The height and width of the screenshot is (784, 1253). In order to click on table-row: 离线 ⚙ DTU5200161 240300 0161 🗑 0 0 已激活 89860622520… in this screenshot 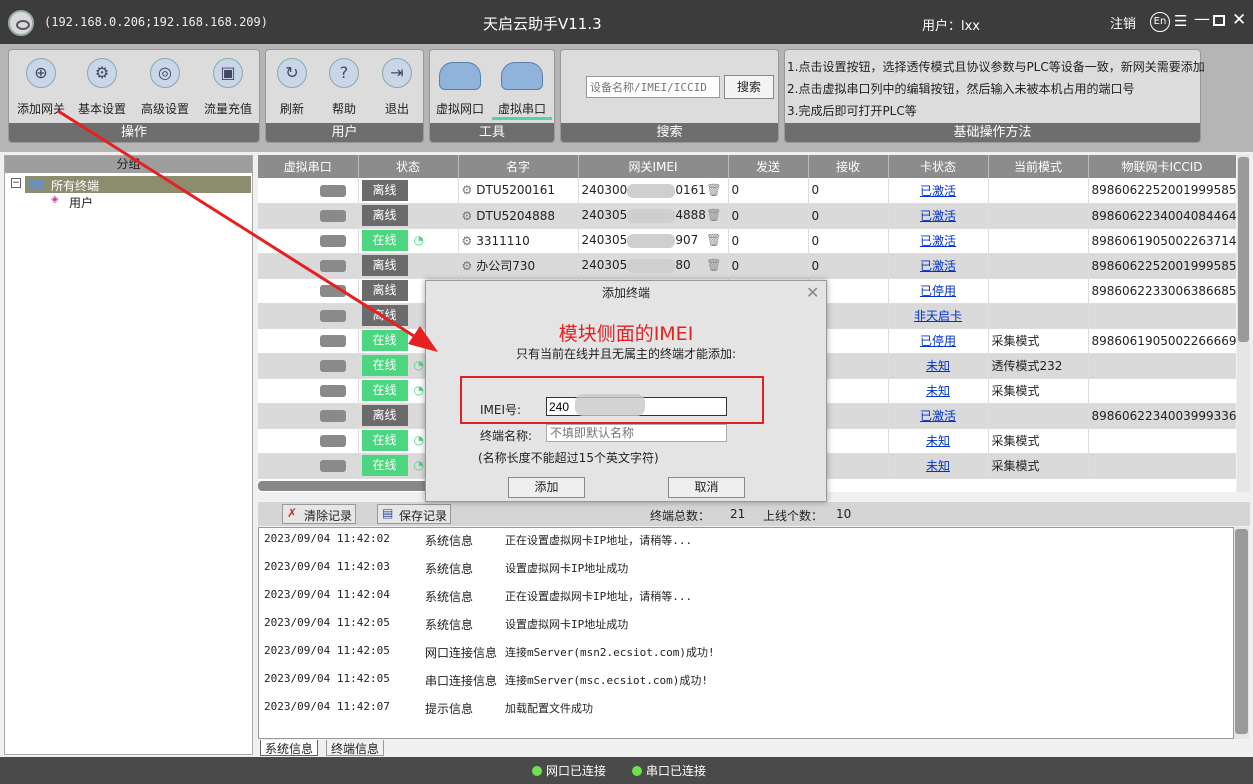, I will do `click(747, 191)`.